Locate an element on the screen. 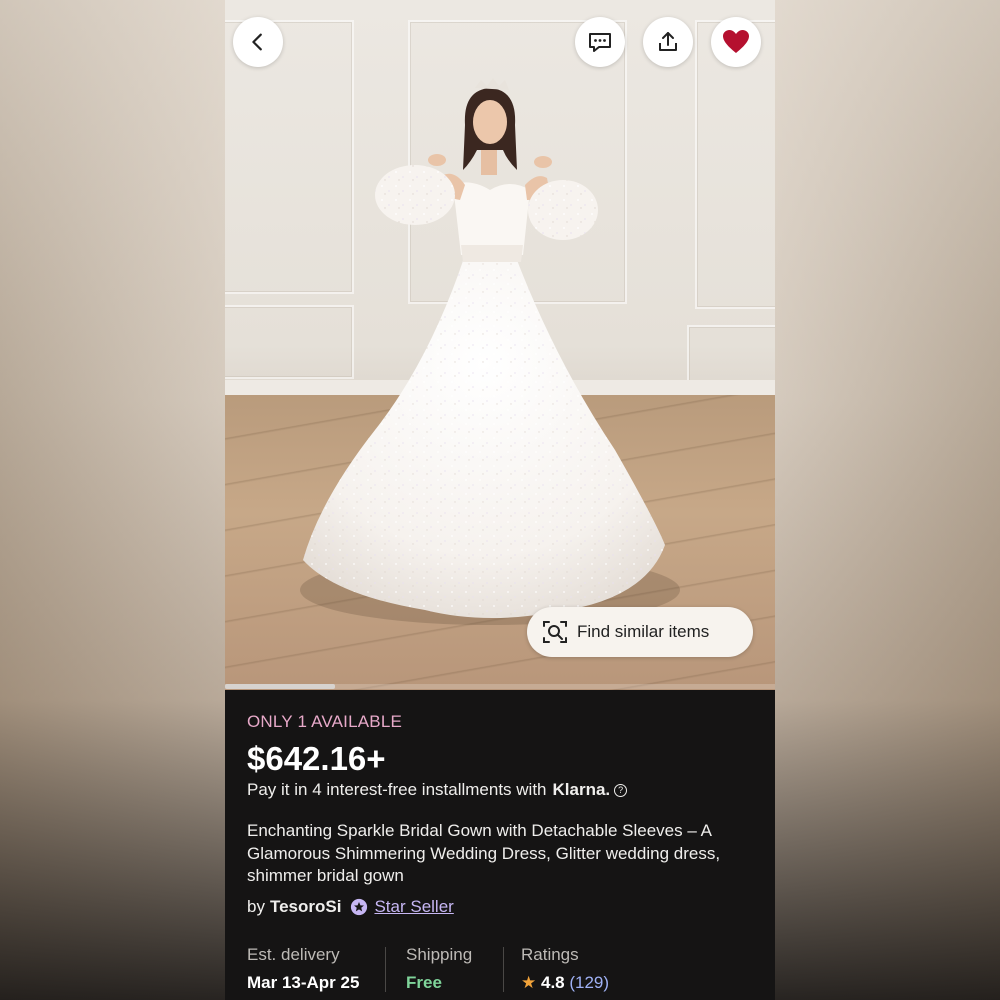 The height and width of the screenshot is (1000, 1000). ratings-info: Ratings ★ 4.8 (129) is located at coordinates (565, 972).